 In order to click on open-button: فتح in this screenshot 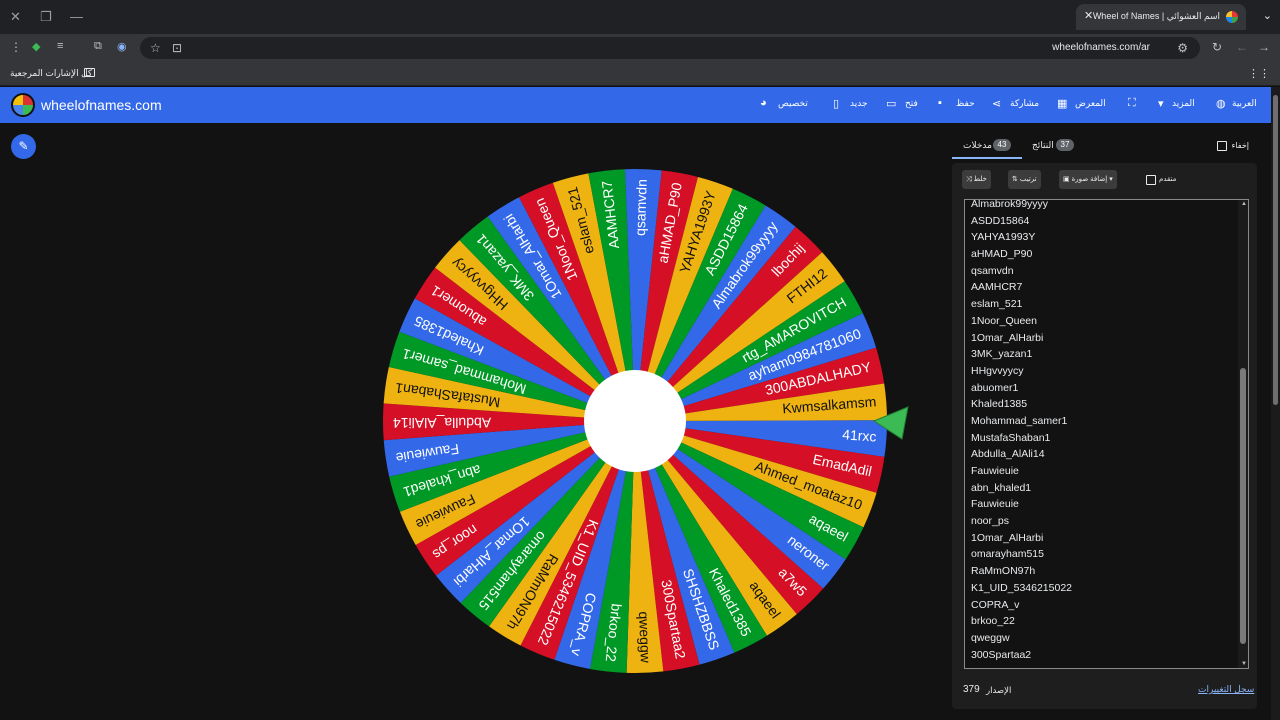, I will do `click(911, 103)`.